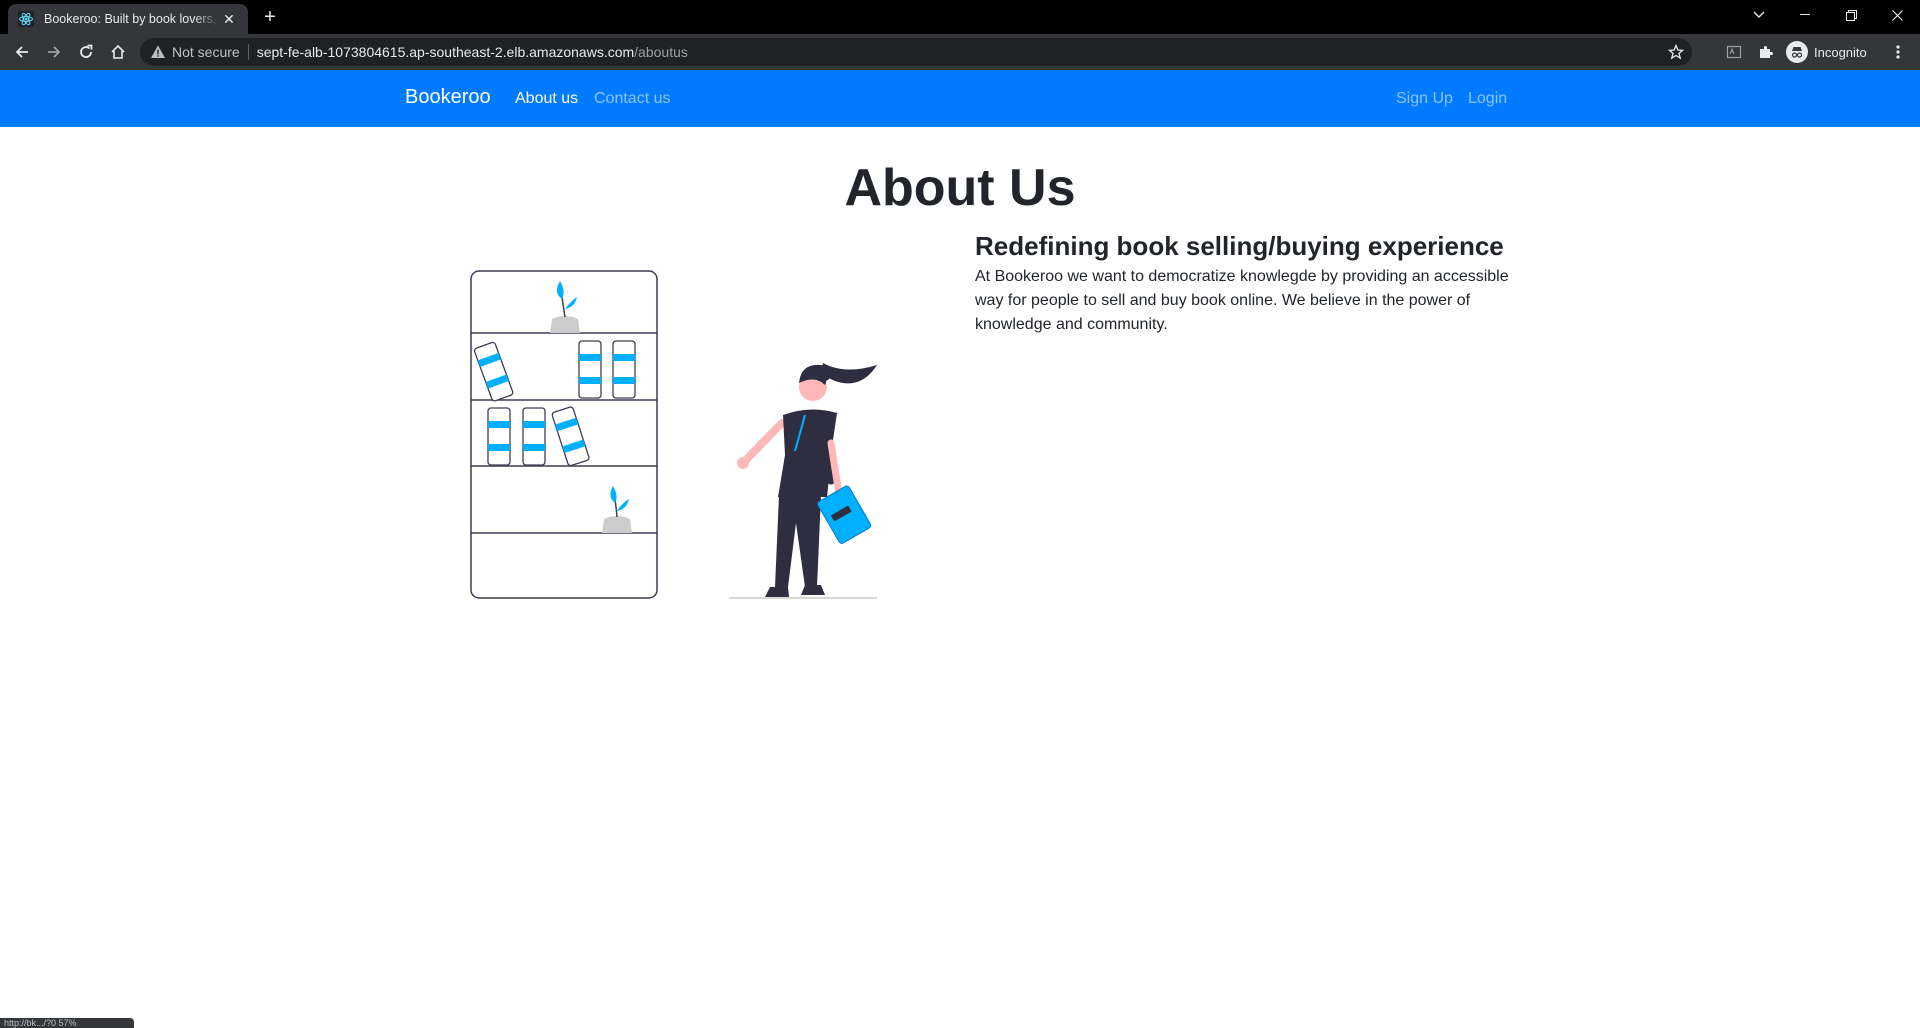 Image resolution: width=1920 pixels, height=1028 pixels. I want to click on window-close-icon, so click(1897, 15).